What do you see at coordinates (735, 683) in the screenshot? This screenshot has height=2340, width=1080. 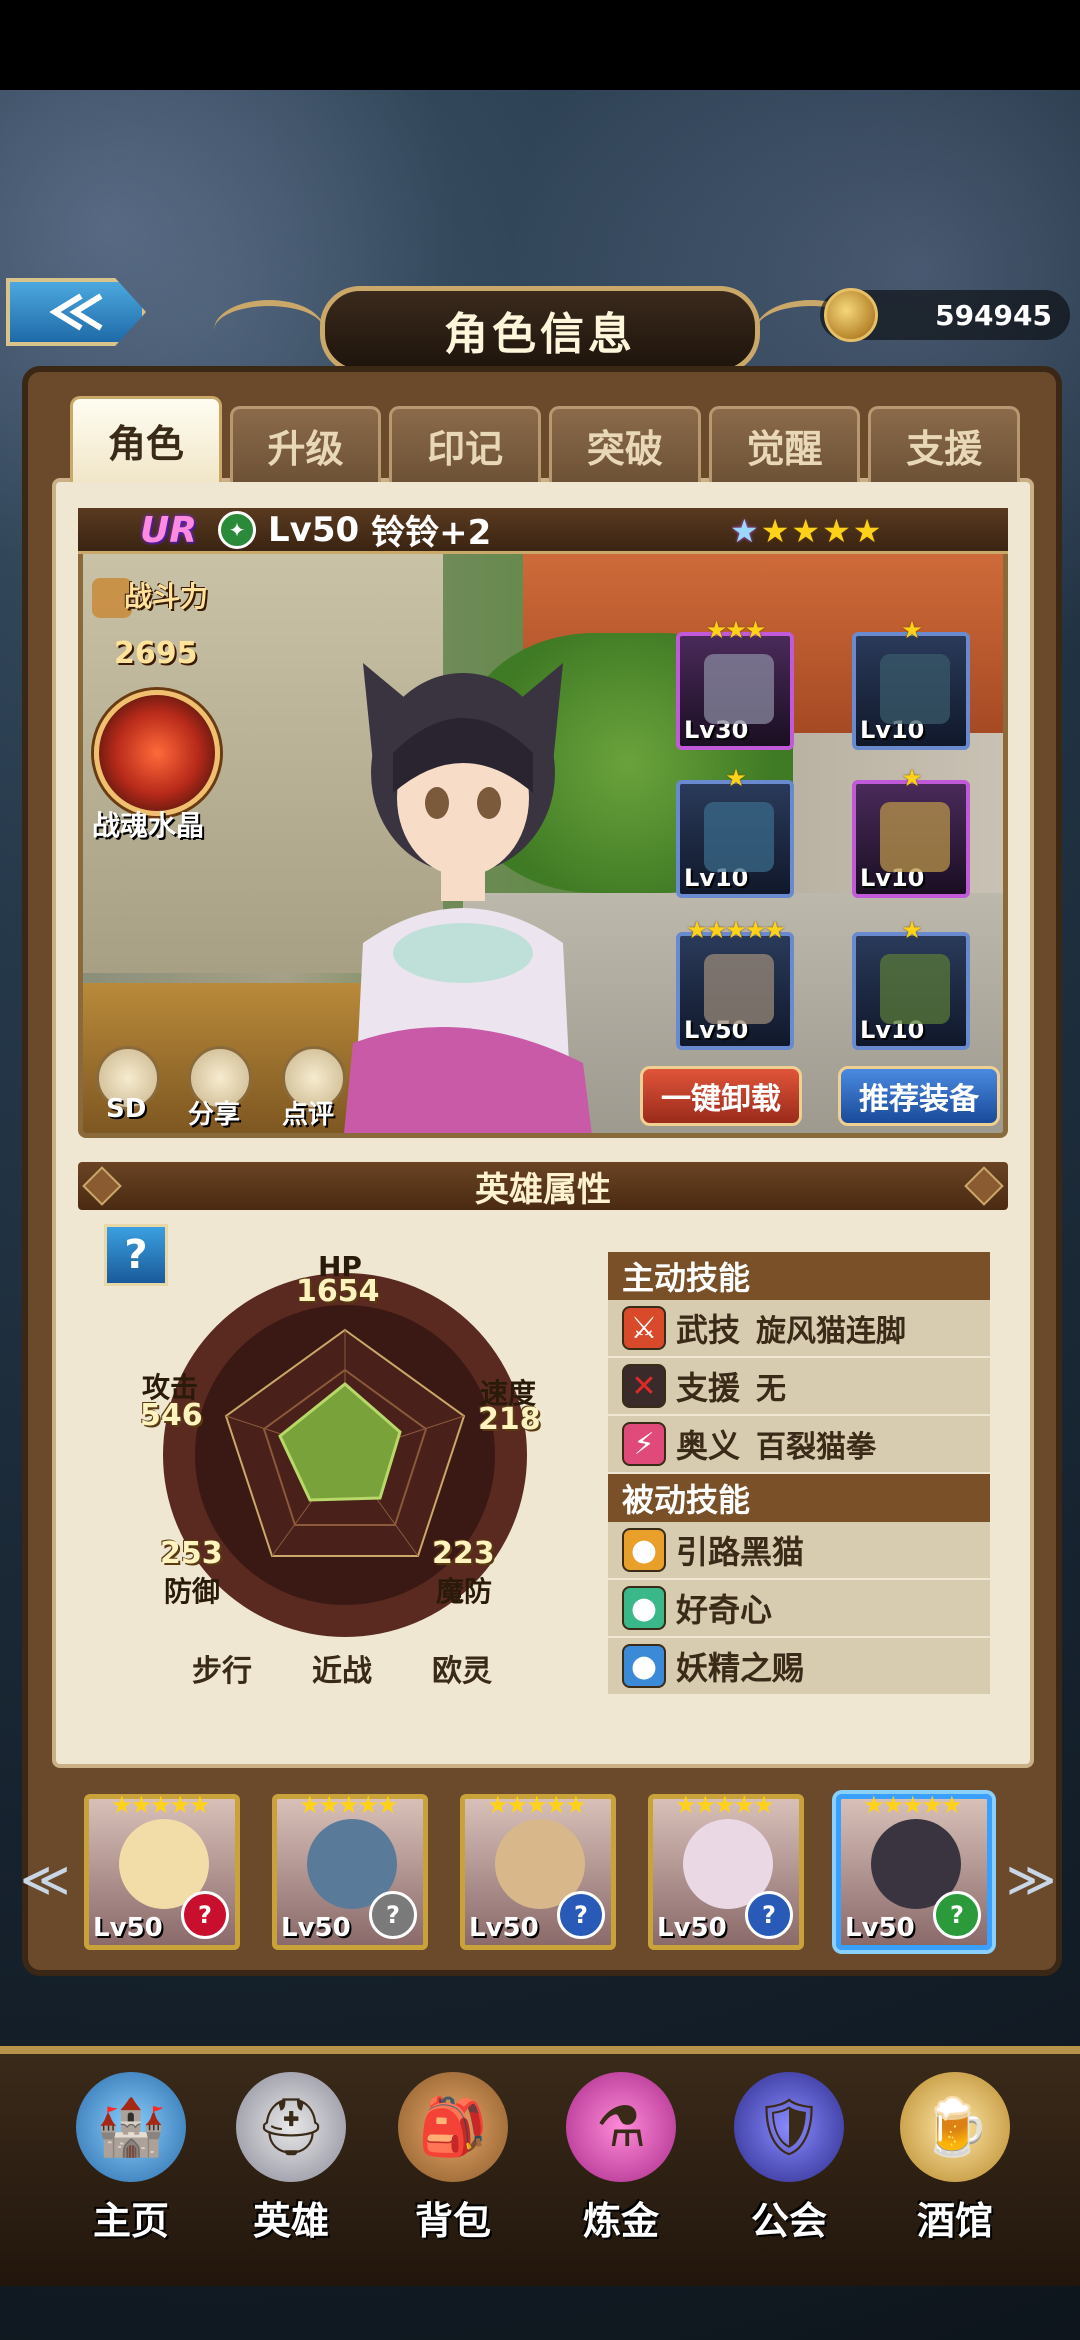 I see `equip-slot-1: ★★★ Lv30` at bounding box center [735, 683].